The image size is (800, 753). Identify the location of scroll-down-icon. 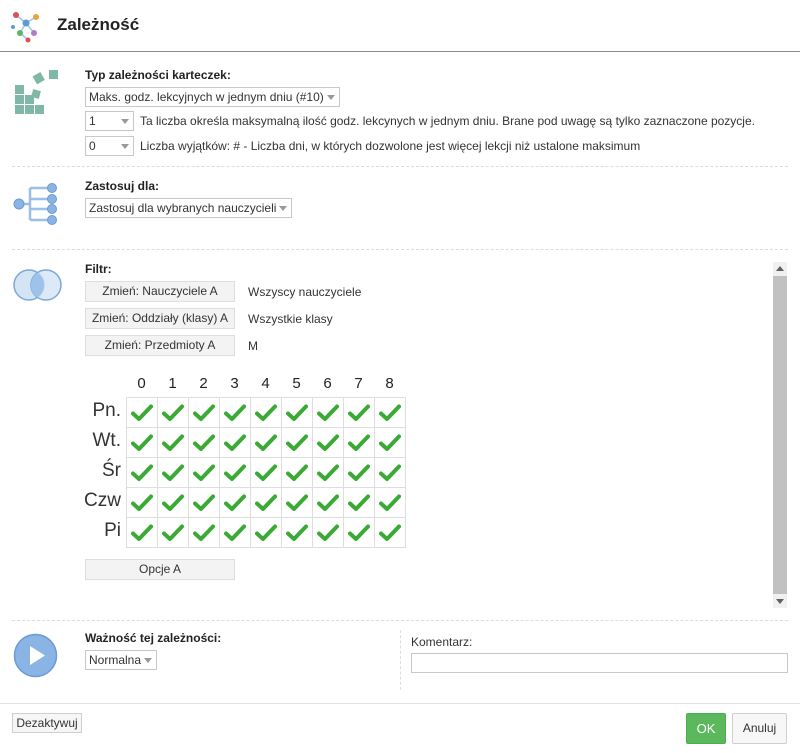
(780, 601).